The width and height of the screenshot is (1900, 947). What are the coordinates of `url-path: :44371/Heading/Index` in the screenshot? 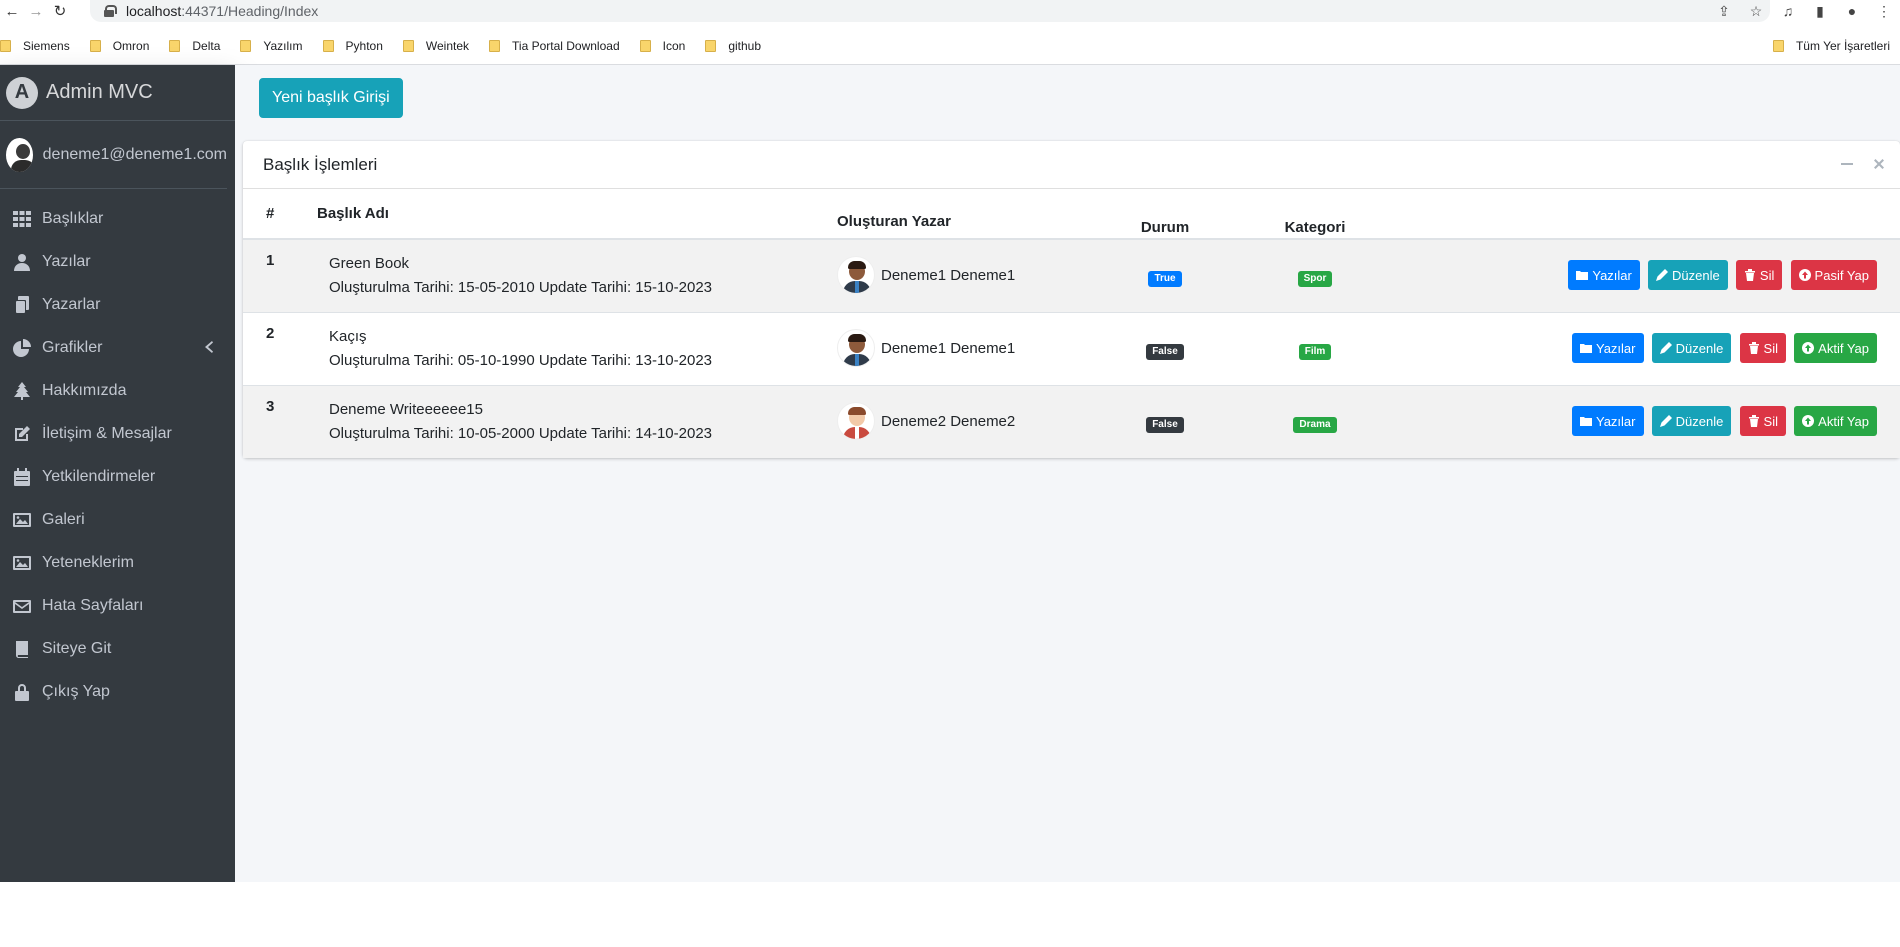 It's located at (250, 11).